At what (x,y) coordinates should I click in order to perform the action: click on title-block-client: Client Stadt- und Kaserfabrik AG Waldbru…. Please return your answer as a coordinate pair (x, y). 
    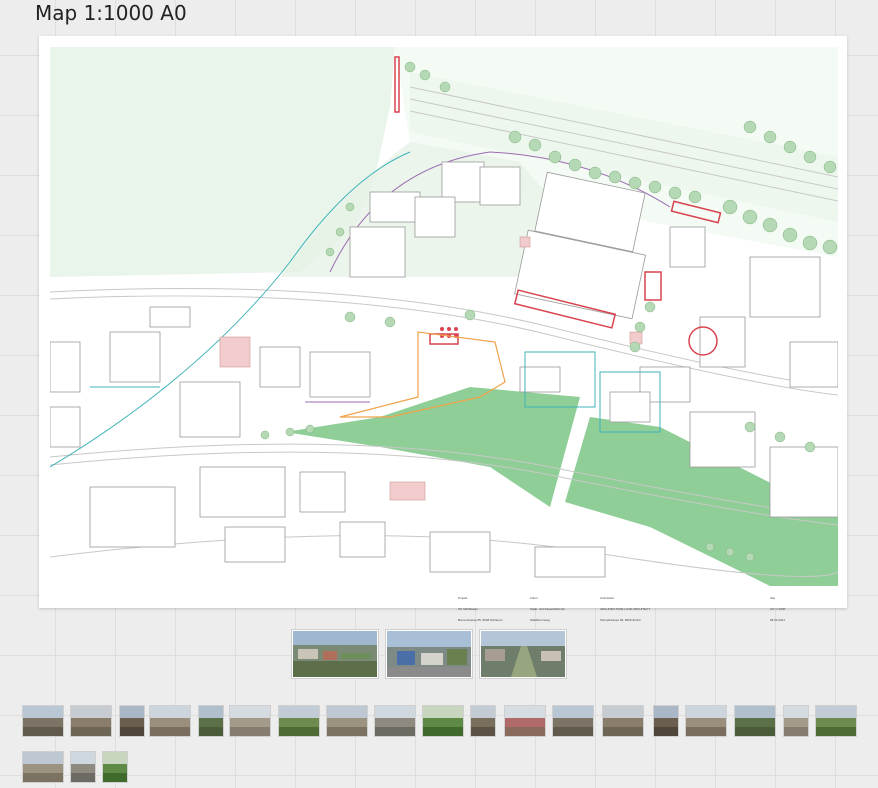
    Looking at the image, I should click on (547, 609).